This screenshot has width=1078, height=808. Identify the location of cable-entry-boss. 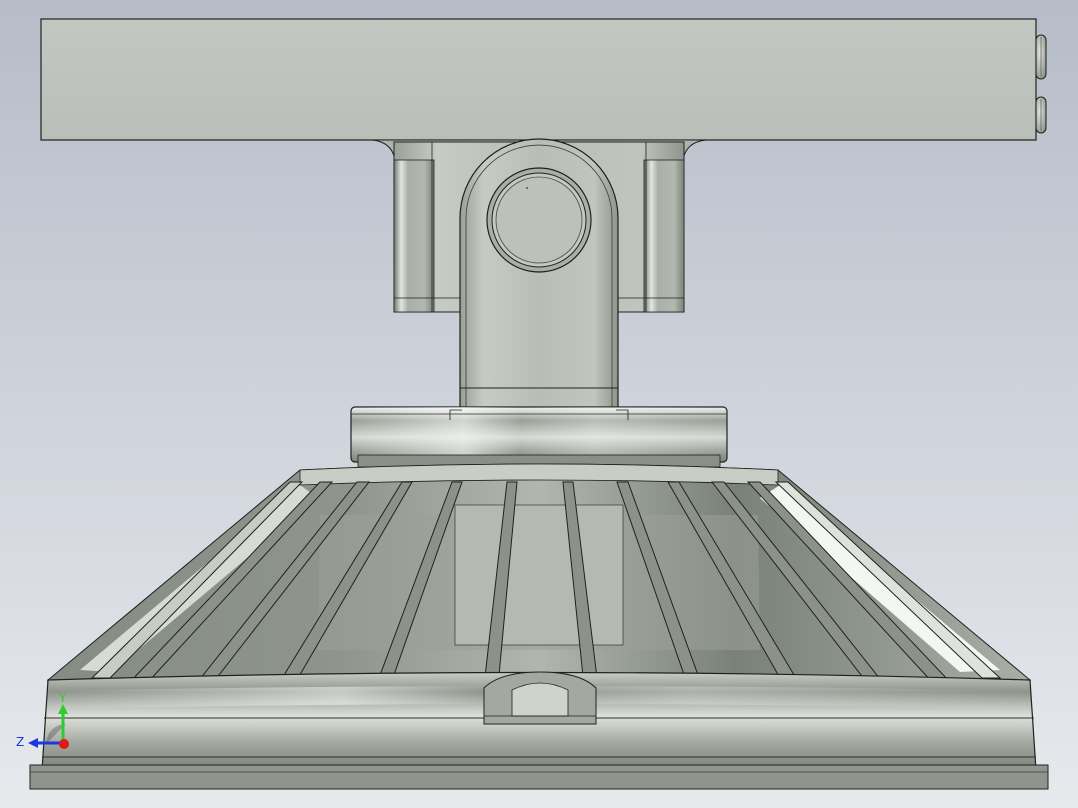
(540, 698).